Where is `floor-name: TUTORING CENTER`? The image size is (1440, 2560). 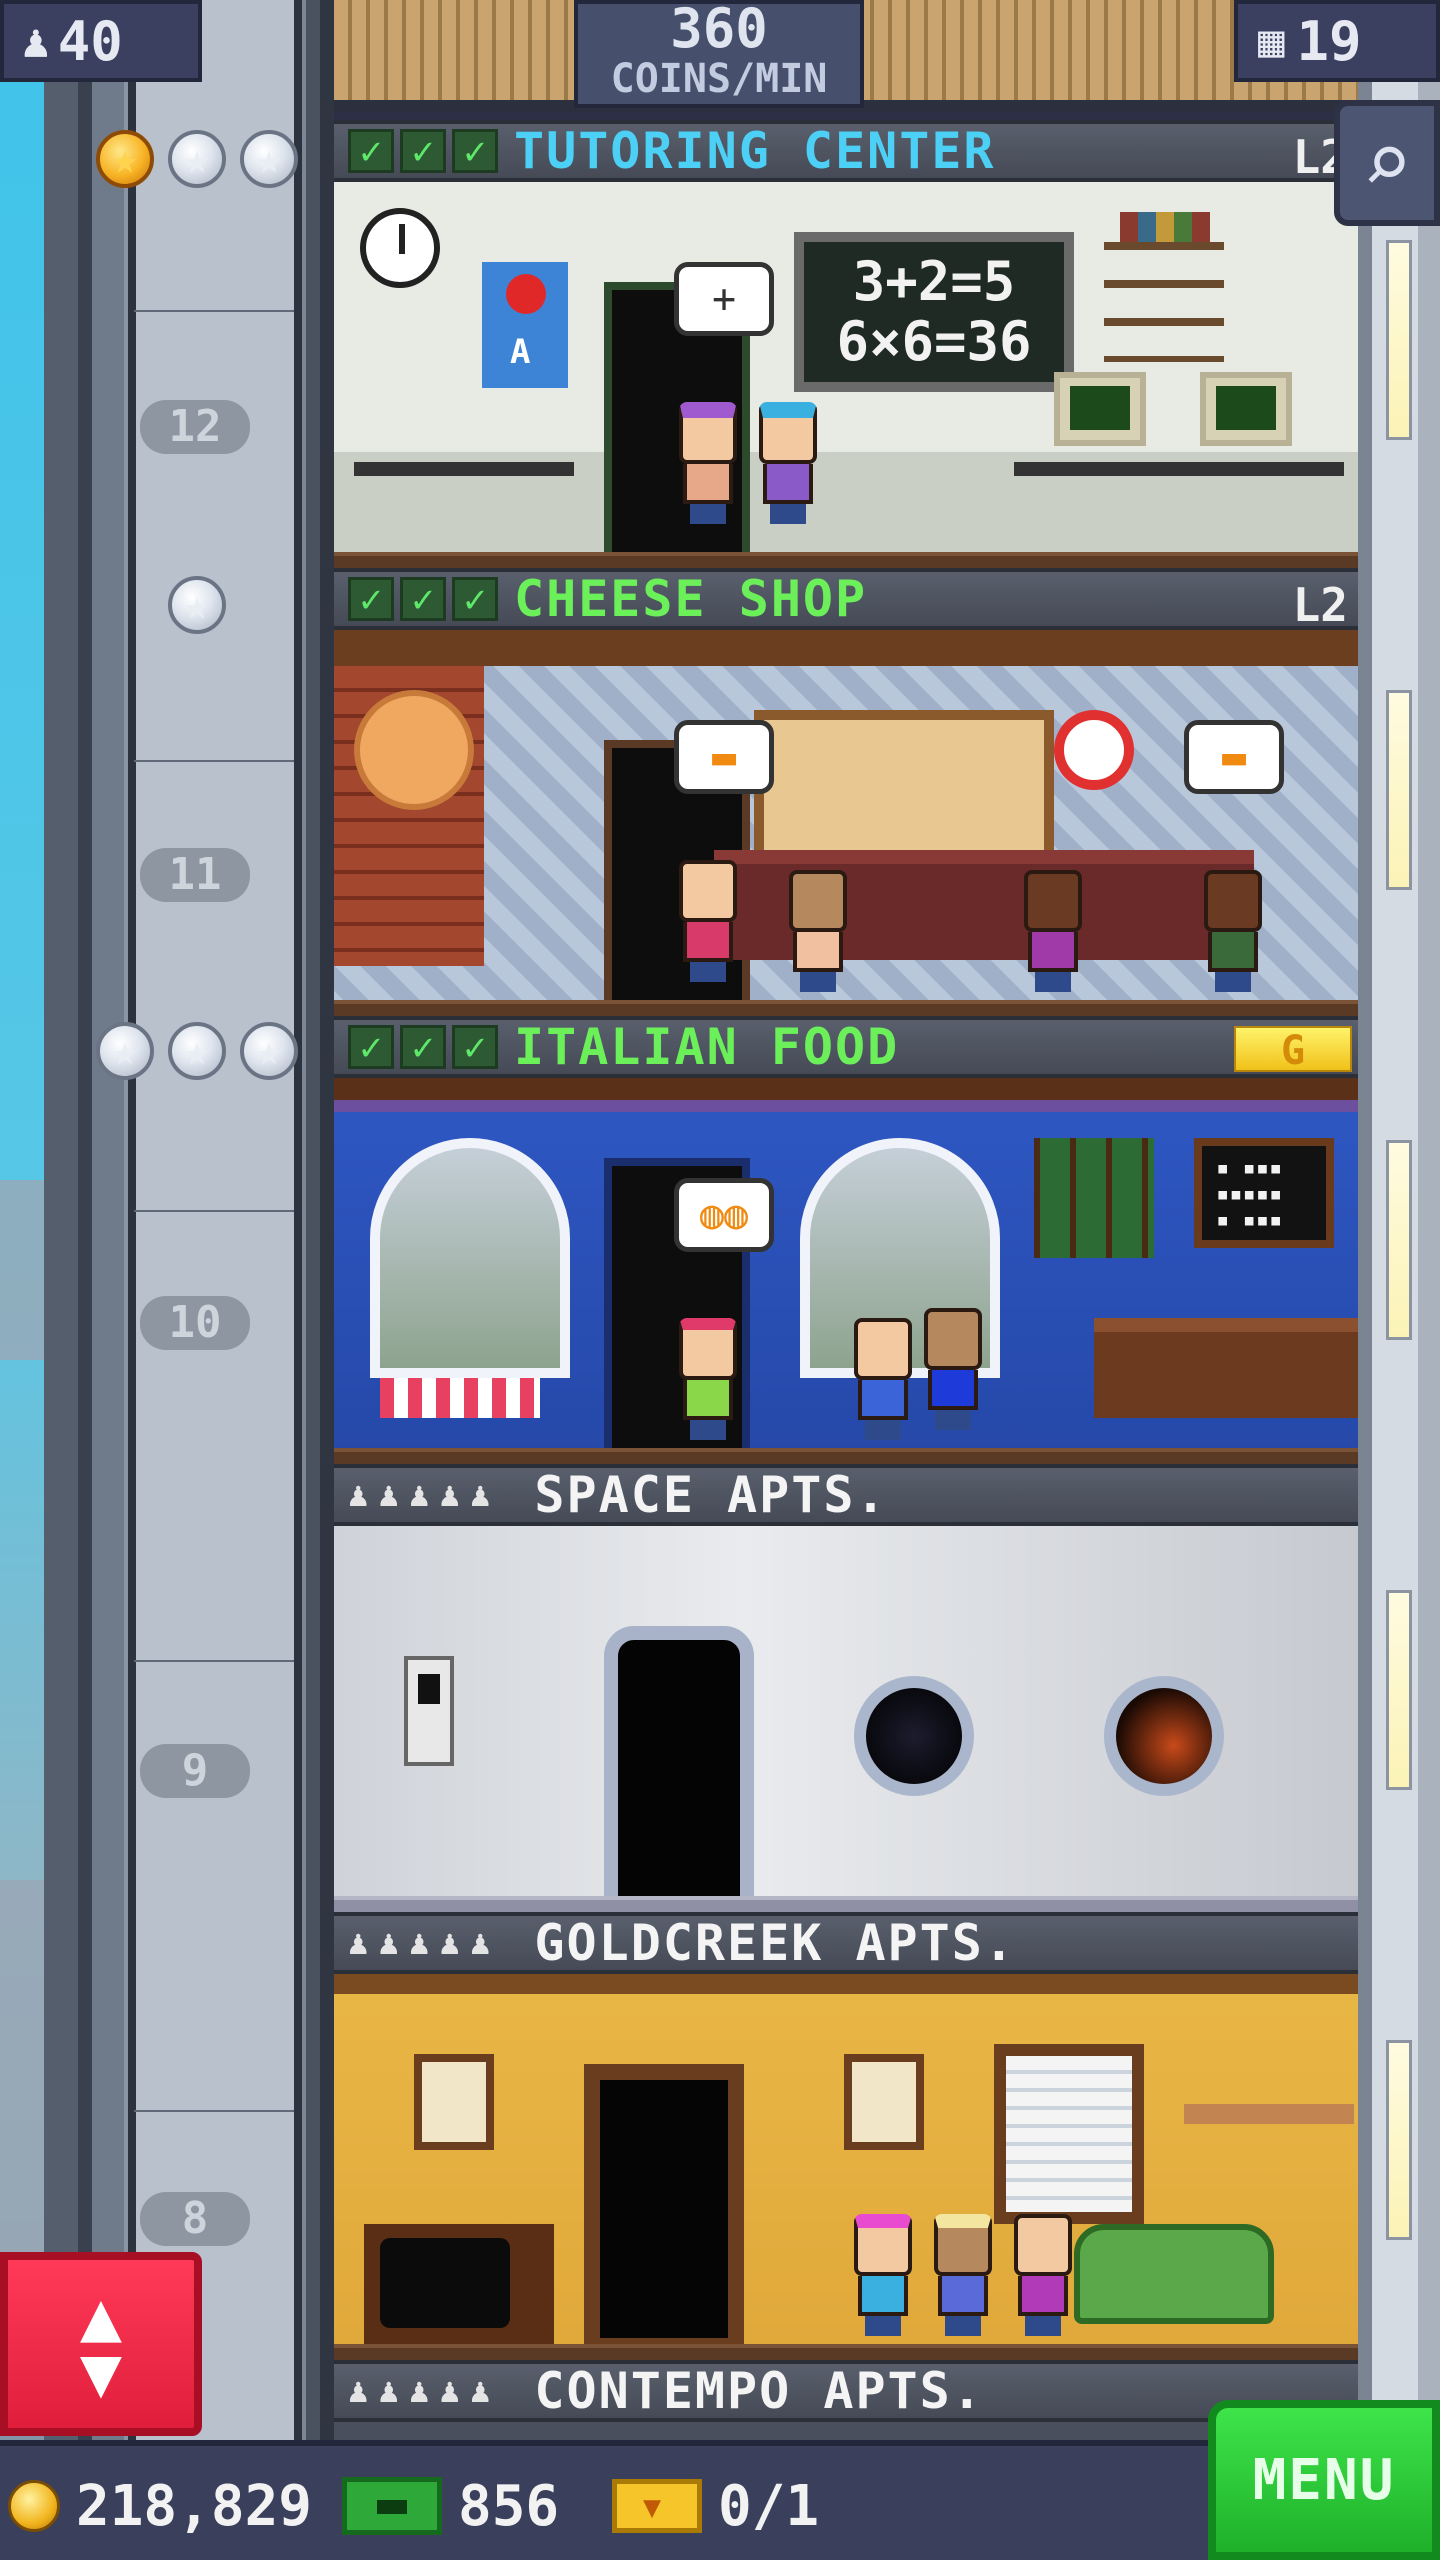 floor-name: TUTORING CENTER is located at coordinates (755, 151).